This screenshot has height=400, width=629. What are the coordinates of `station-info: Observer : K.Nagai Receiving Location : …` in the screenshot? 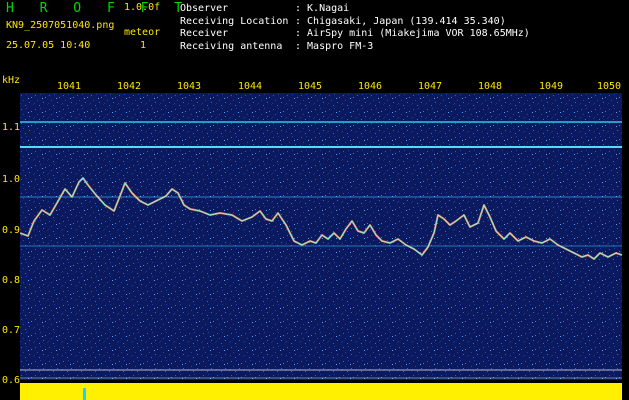 It's located at (355, 28).